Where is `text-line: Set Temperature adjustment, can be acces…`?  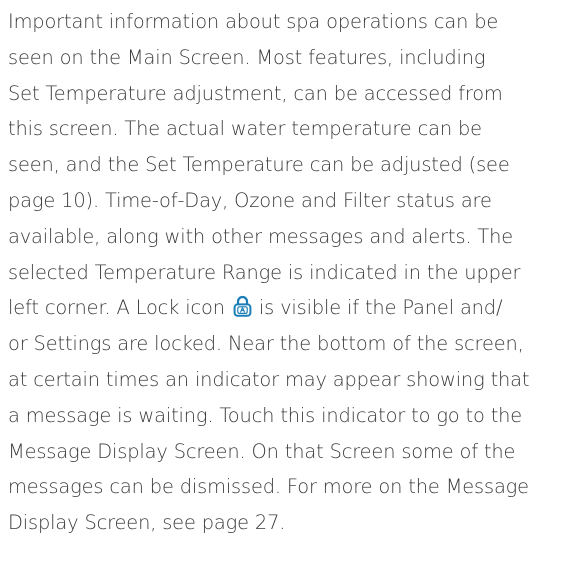 text-line: Set Temperature adjustment, can be acces… is located at coordinates (255, 93).